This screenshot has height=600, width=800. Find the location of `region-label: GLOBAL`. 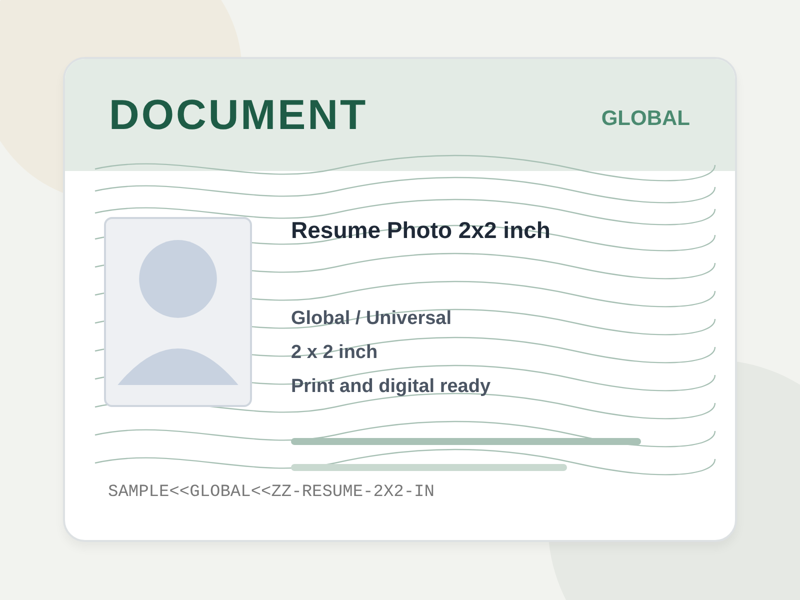

region-label: GLOBAL is located at coordinates (645, 118).